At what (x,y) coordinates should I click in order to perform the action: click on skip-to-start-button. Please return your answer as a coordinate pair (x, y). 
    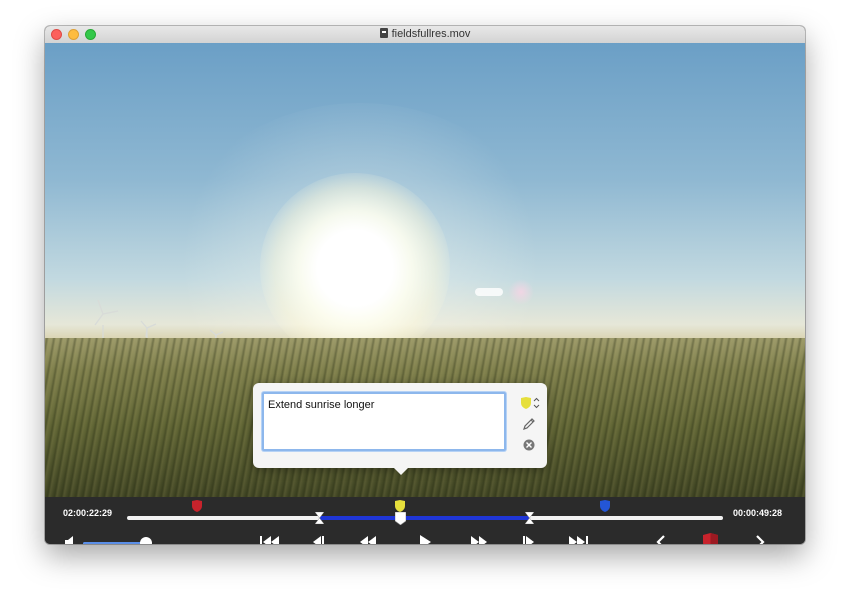
    Looking at the image, I should click on (270, 538).